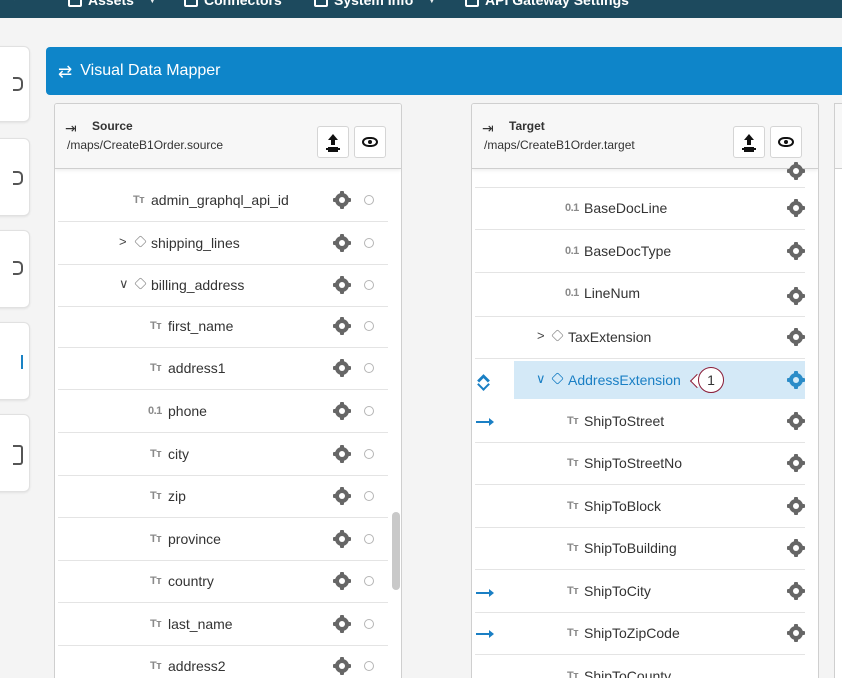  Describe the element at coordinates (197, 368) in the screenshot. I see `field-label: address1` at that location.